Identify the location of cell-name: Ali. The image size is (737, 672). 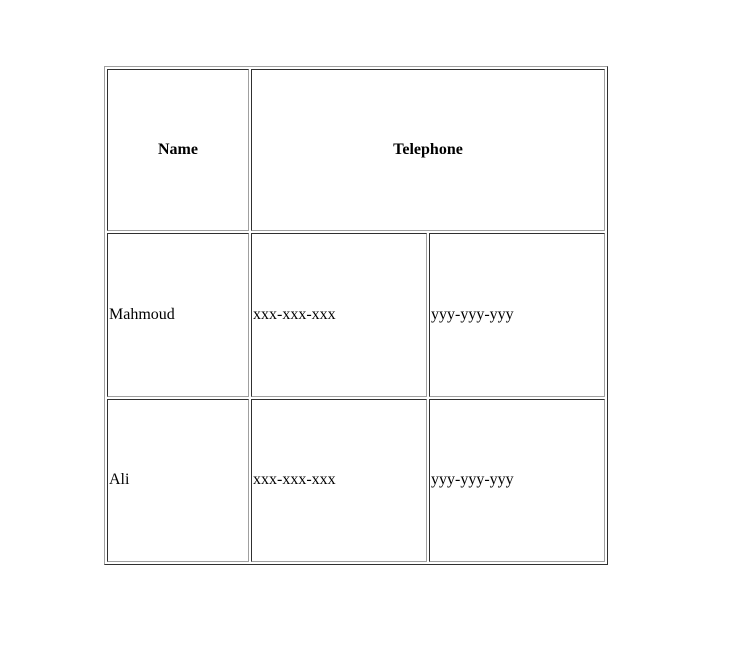
(178, 480).